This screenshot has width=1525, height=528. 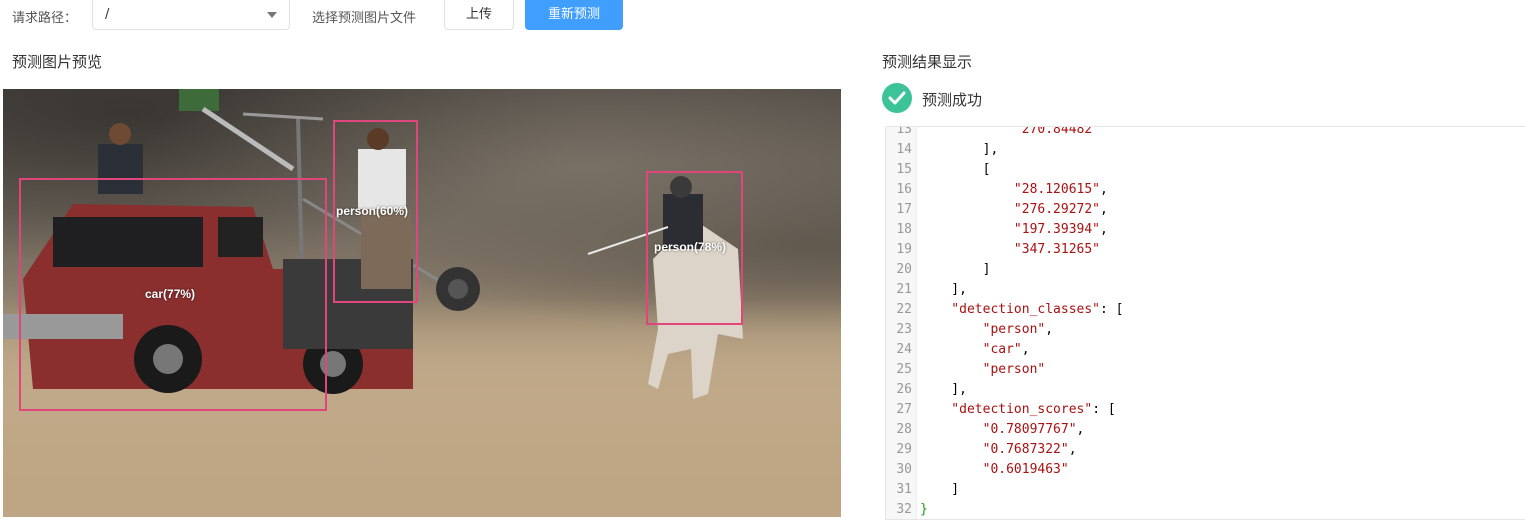 What do you see at coordinates (904, 429) in the screenshot?
I see `line-number: 28` at bounding box center [904, 429].